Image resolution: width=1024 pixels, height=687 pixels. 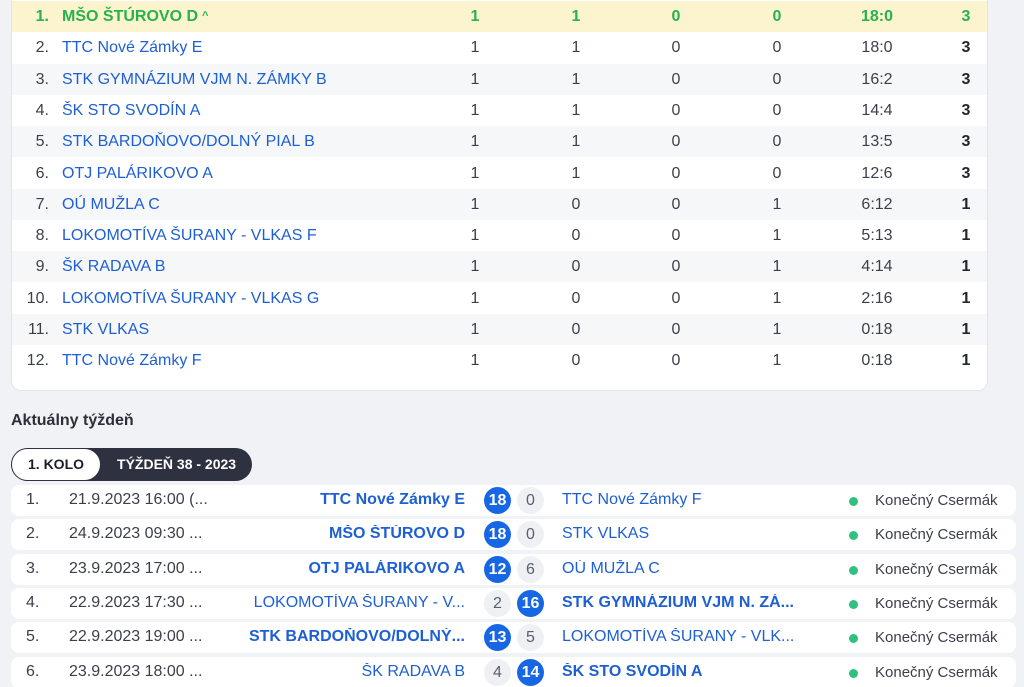 I want to click on caret-up-icon: ^, so click(x=205, y=16).